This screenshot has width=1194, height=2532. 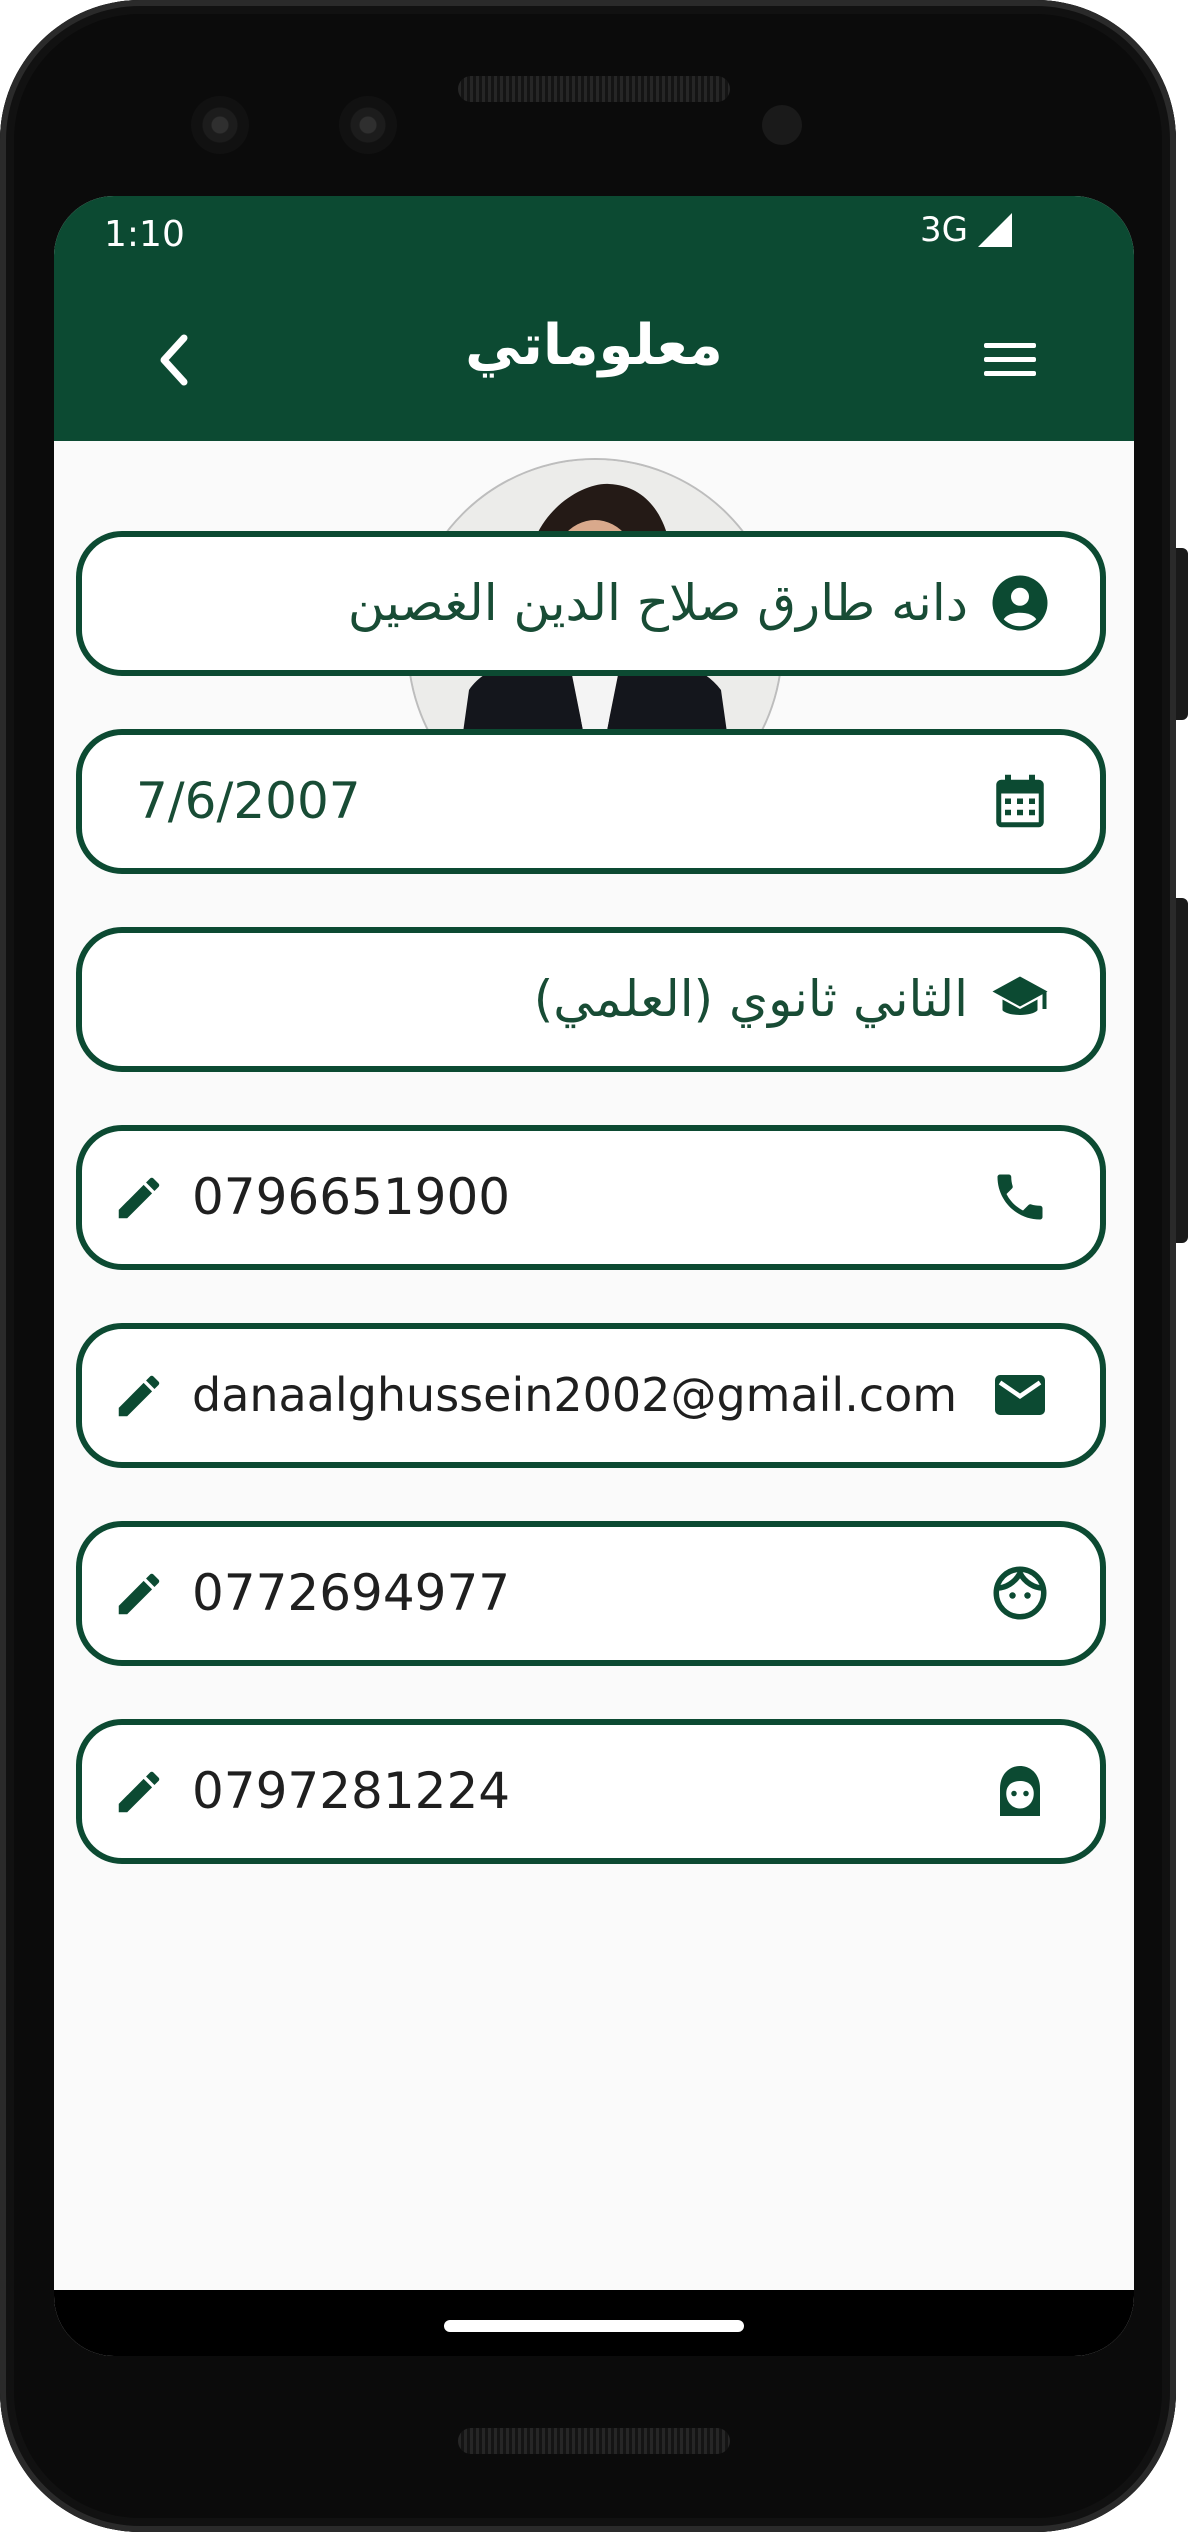 I want to click on network-type: 3G, so click(x=944, y=230).